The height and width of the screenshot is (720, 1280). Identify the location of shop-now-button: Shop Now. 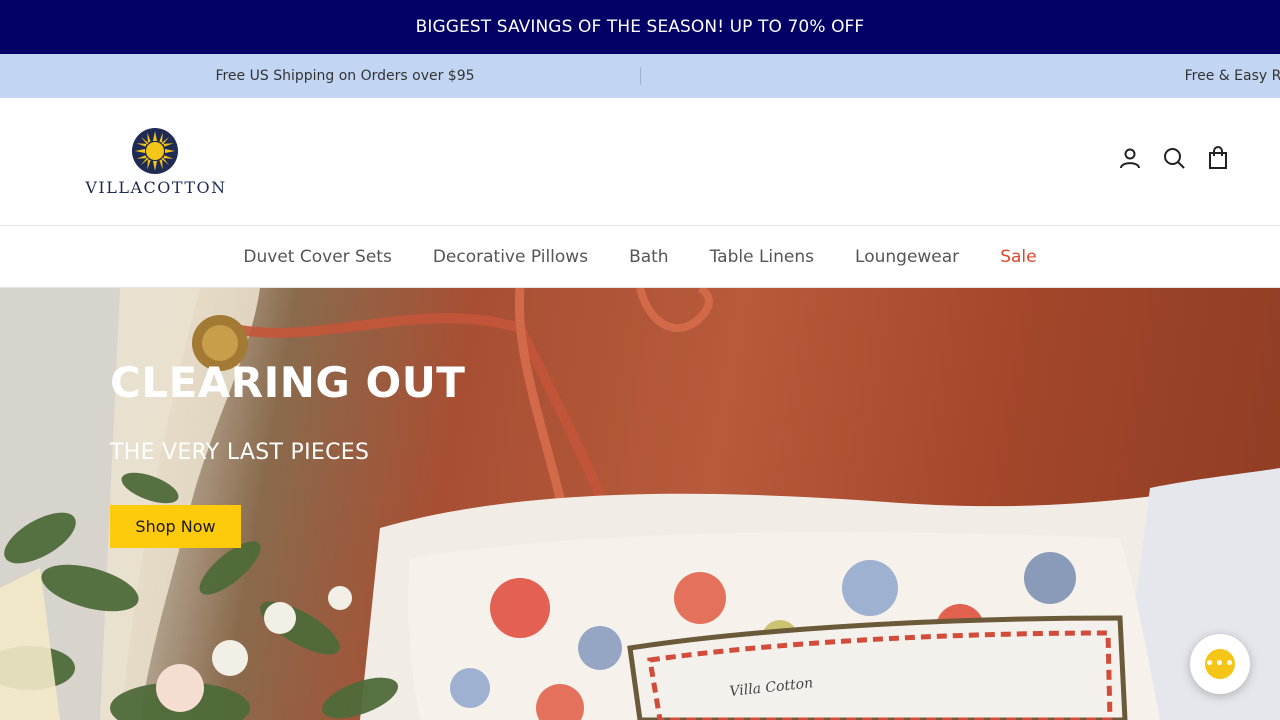
(175, 526).